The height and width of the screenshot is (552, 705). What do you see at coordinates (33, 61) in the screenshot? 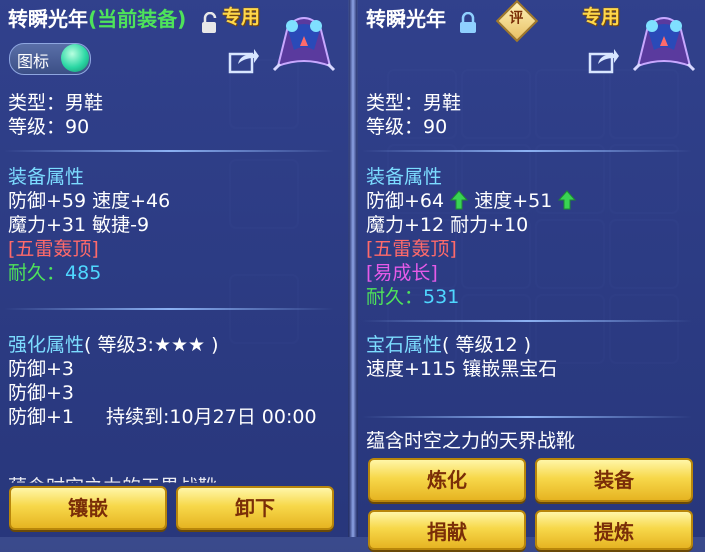
I see `icon-toggle-label: 图标` at bounding box center [33, 61].